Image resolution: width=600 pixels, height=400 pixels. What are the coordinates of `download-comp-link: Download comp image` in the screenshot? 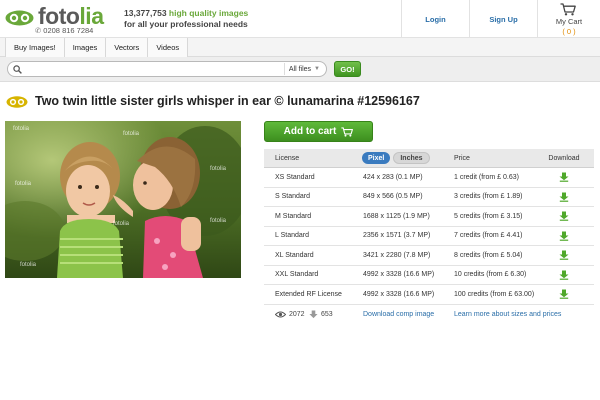 It's located at (398, 315).